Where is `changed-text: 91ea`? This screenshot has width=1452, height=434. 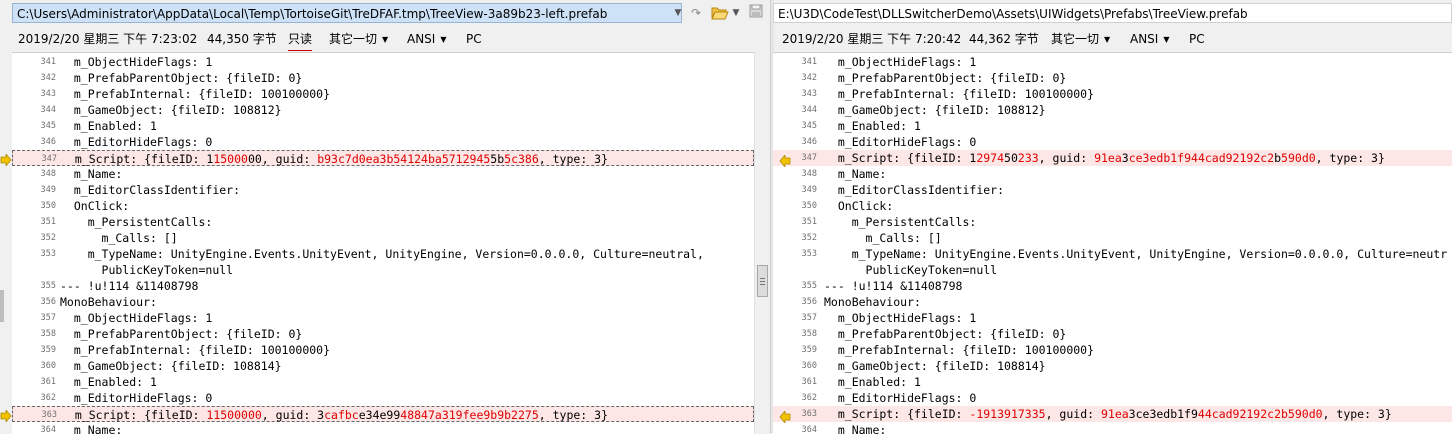
changed-text: 91ea is located at coordinates (1108, 158).